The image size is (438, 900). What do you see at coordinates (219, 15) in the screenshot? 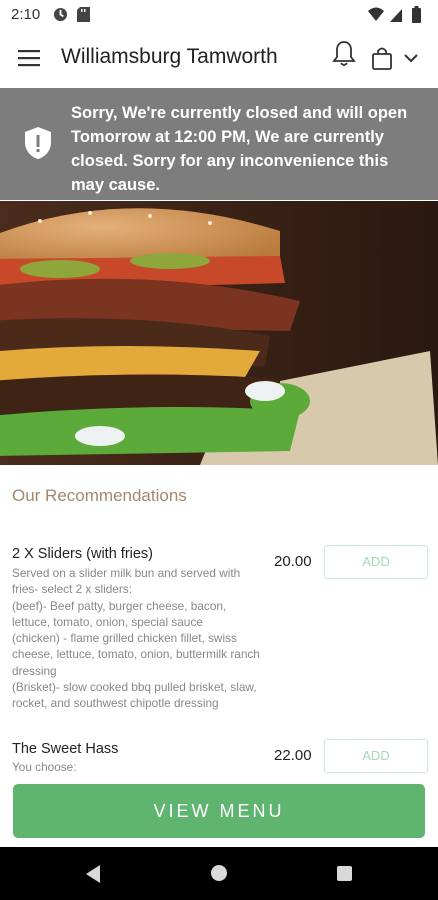
I see `status-bar: 2:10` at bounding box center [219, 15].